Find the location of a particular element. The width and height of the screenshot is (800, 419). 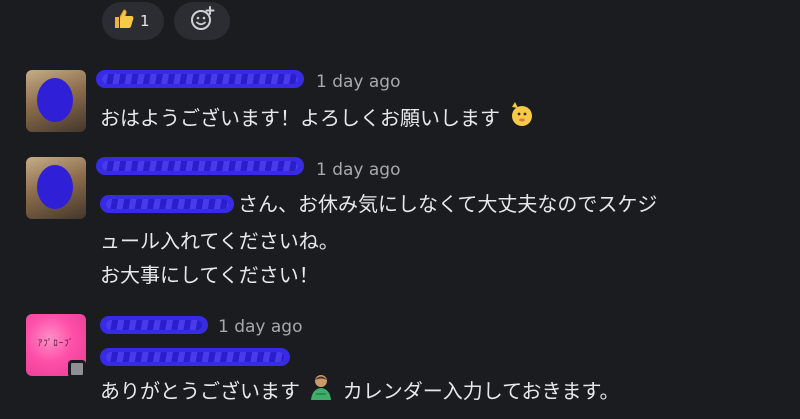

thumbs-up-reaction: 1 is located at coordinates (133, 21).